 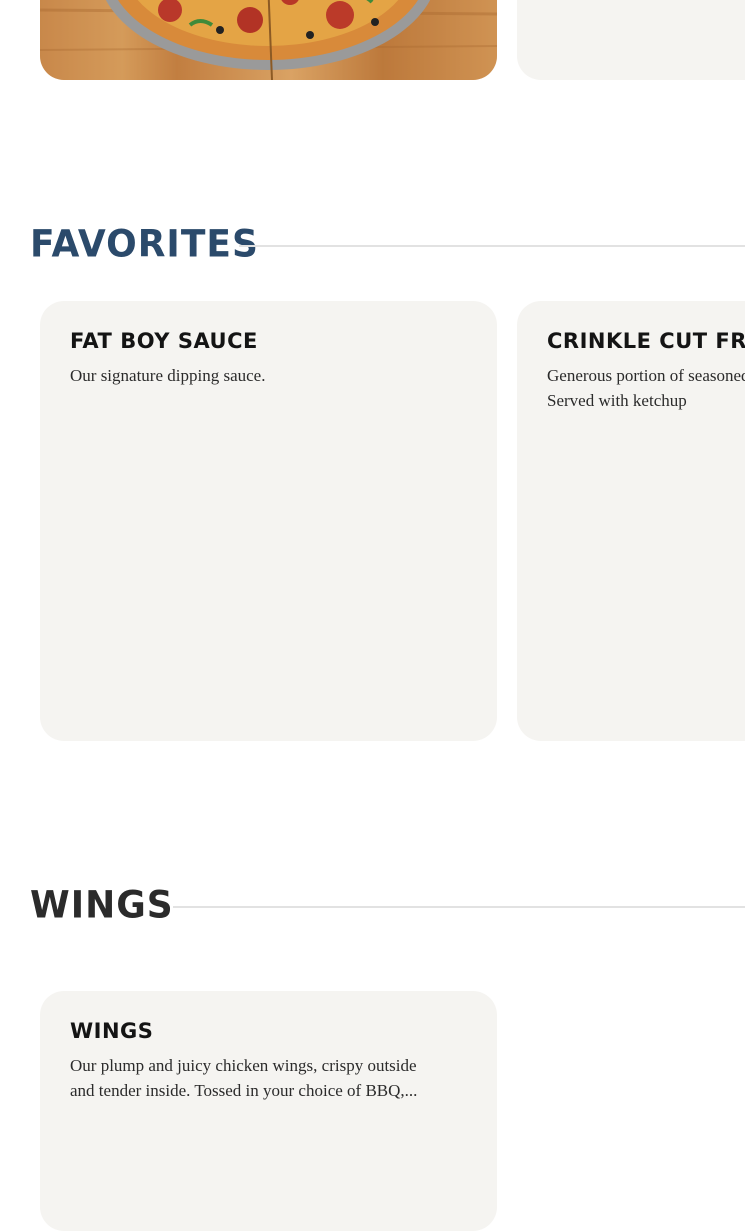 I want to click on section-title-wings: WINGS, so click(x=102, y=905).